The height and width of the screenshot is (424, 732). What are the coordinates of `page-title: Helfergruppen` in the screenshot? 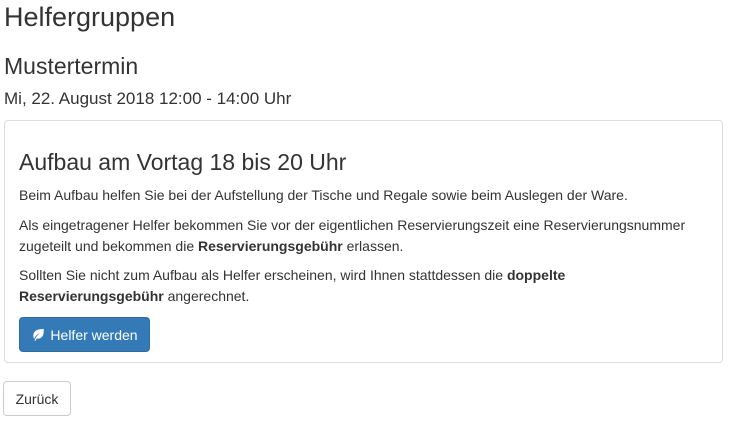 It's located at (90, 17).